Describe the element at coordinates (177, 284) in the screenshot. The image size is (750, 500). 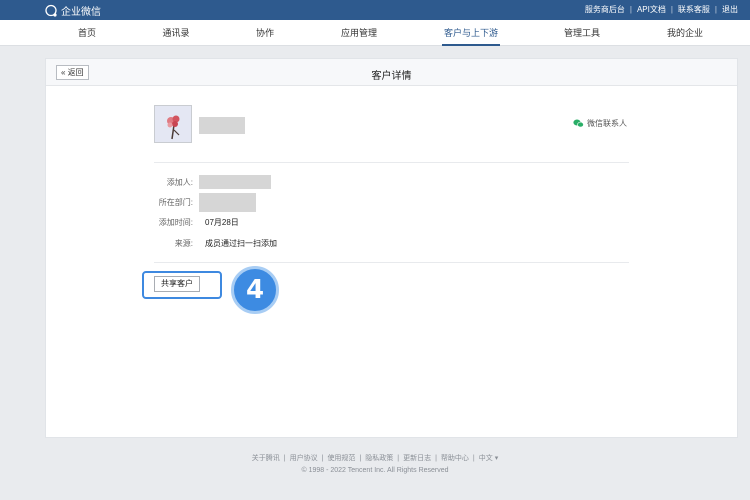
I see `share-customer-button: 共享客户` at that location.